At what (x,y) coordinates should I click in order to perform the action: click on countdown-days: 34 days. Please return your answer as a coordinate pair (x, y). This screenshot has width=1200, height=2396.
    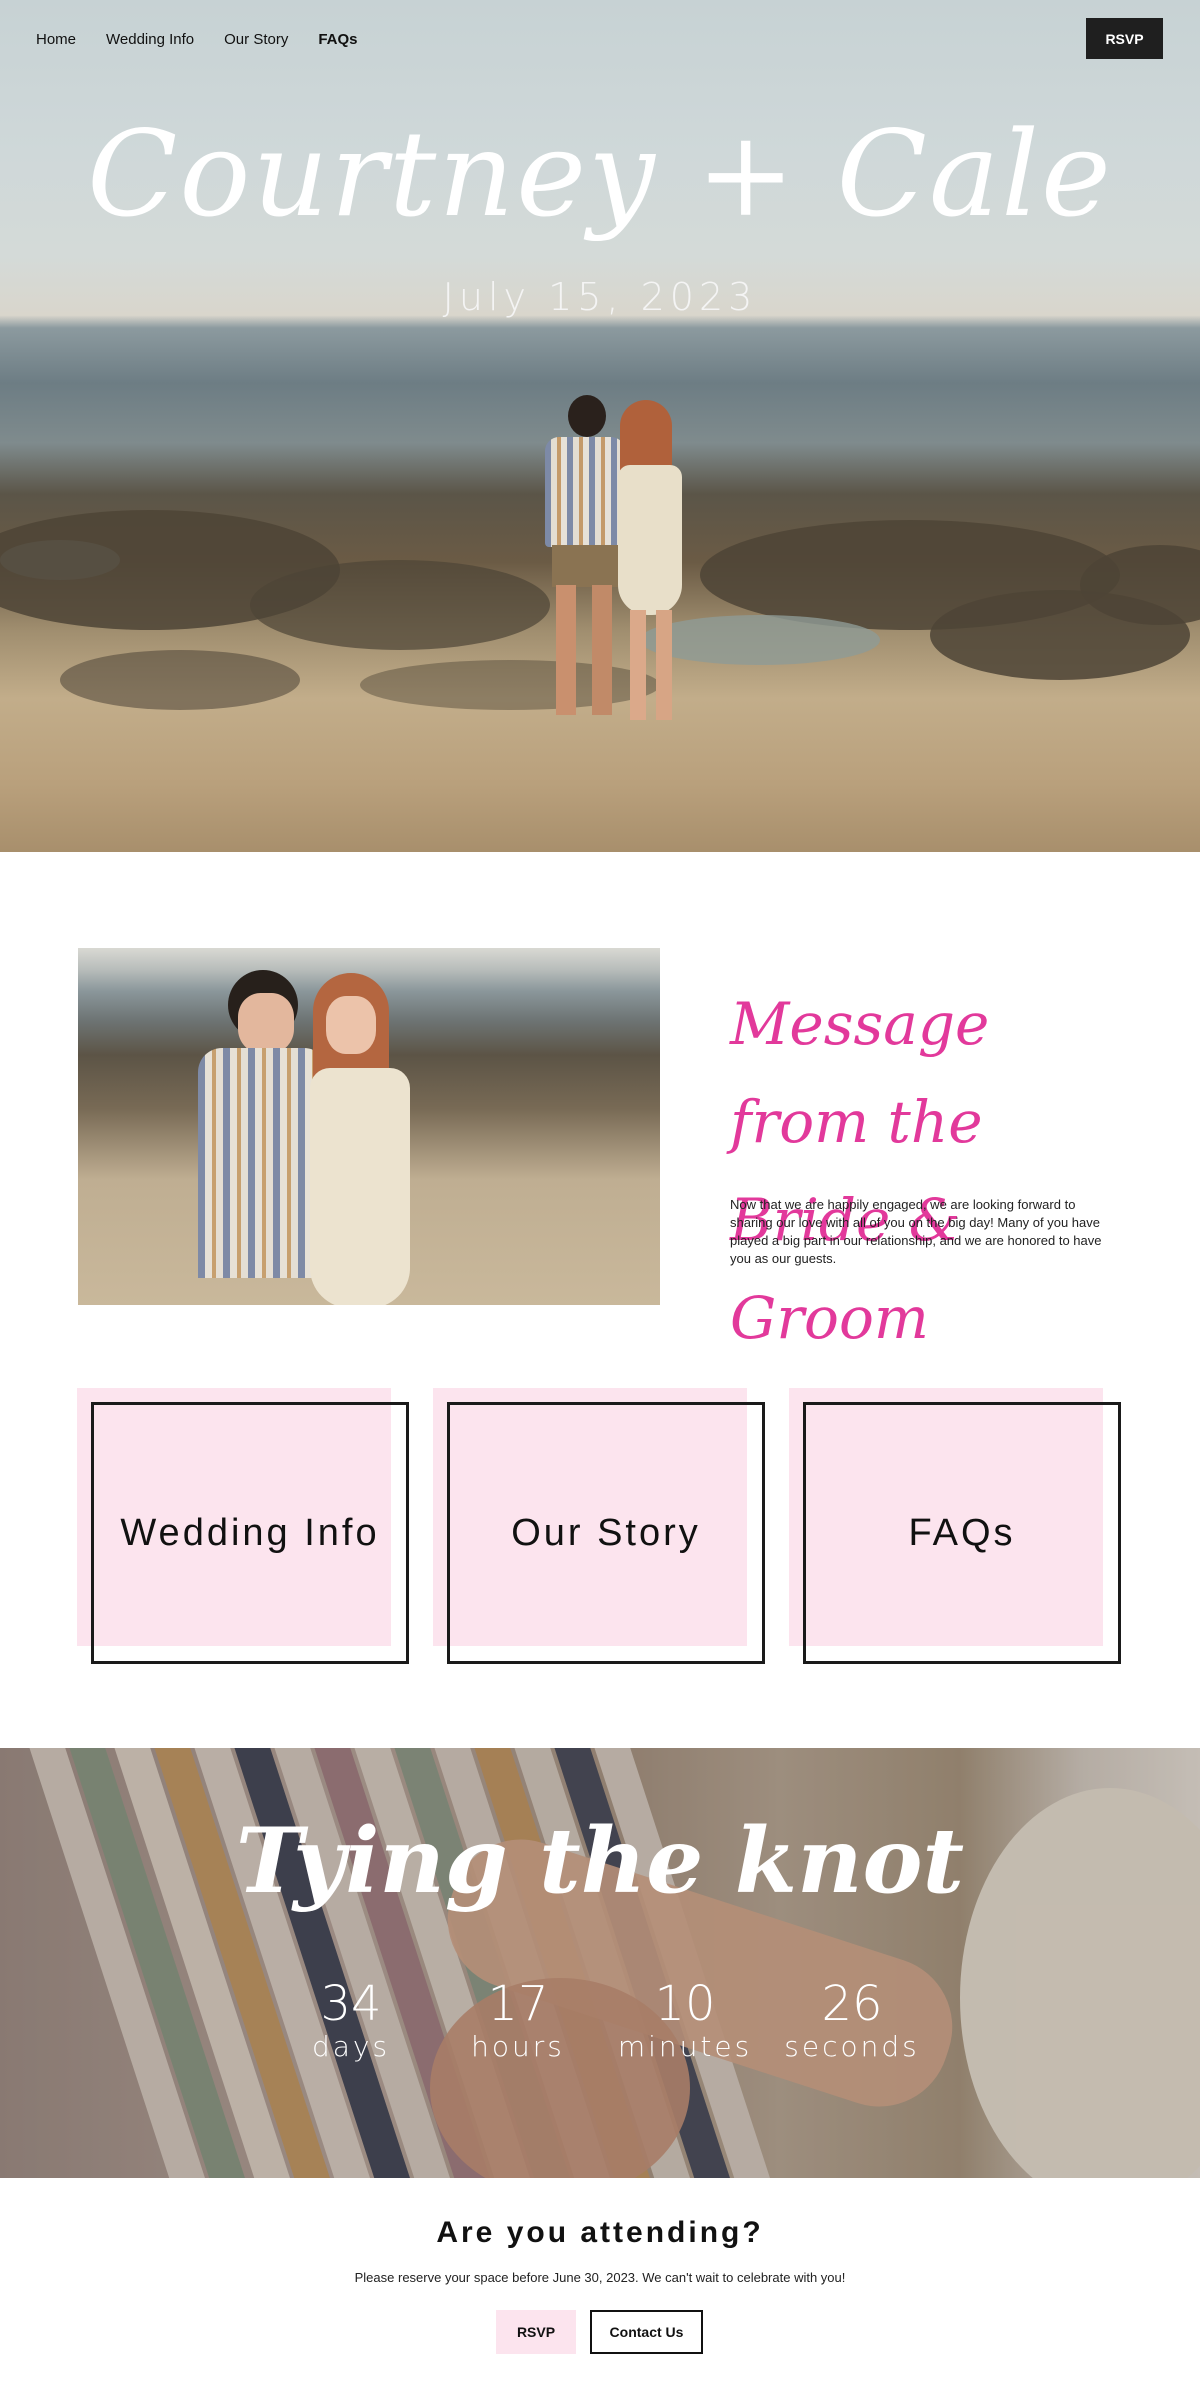
    Looking at the image, I should click on (351, 2020).